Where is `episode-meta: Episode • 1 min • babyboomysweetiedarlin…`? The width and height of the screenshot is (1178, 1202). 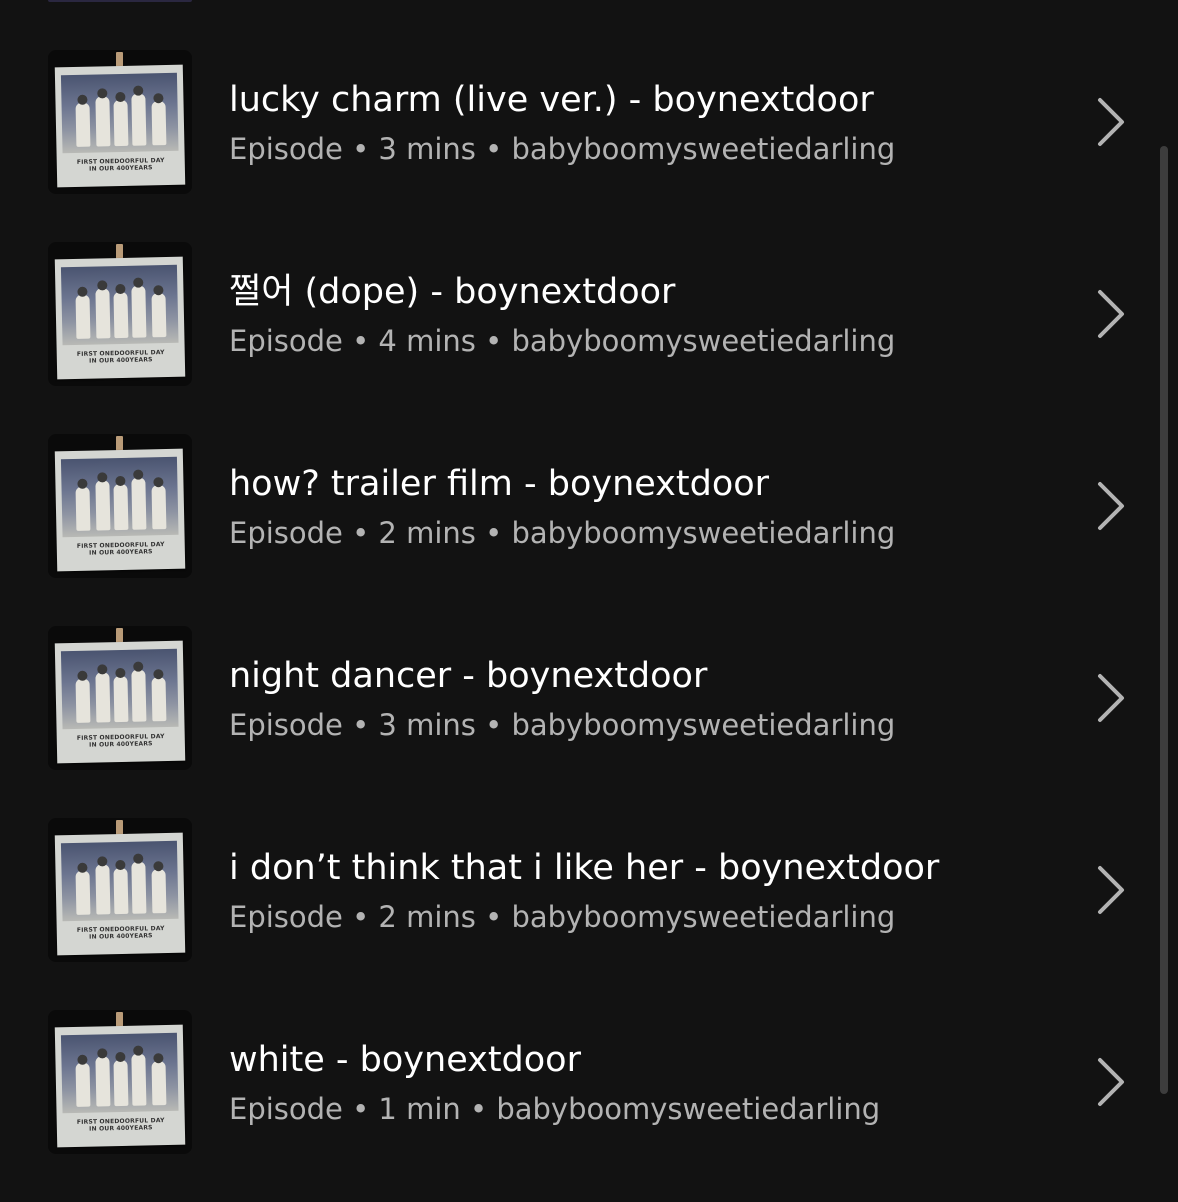 episode-meta: Episode • 1 min • babyboomysweetiedarlin… is located at coordinates (555, 1109).